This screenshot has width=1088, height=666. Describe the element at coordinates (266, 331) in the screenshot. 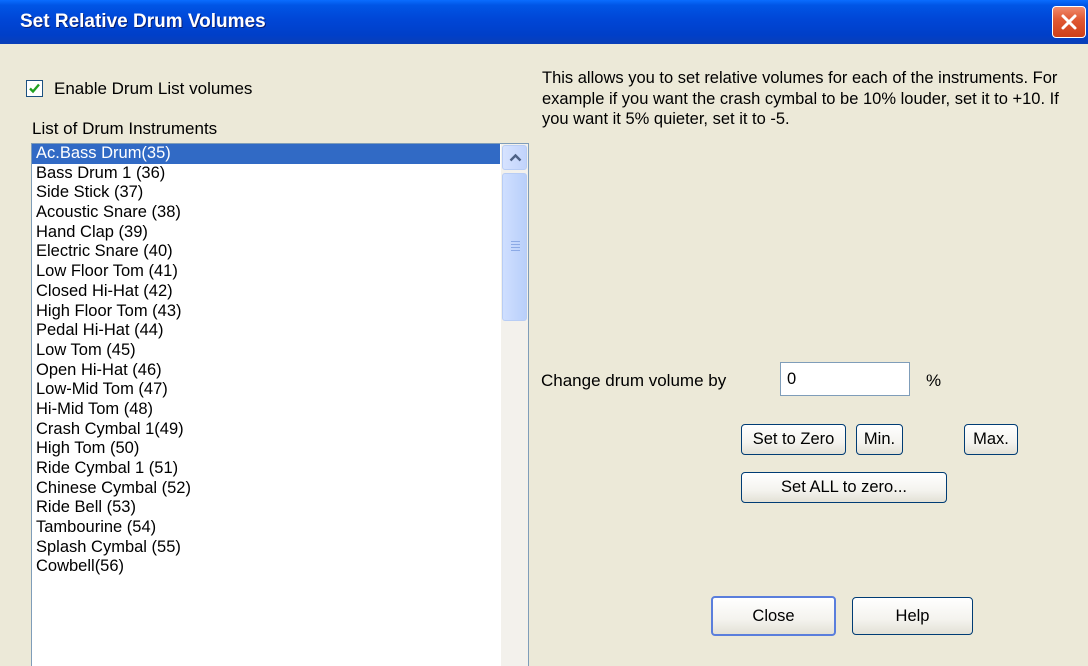

I see `list-item: Pedal Hi-Hat (44)` at that location.